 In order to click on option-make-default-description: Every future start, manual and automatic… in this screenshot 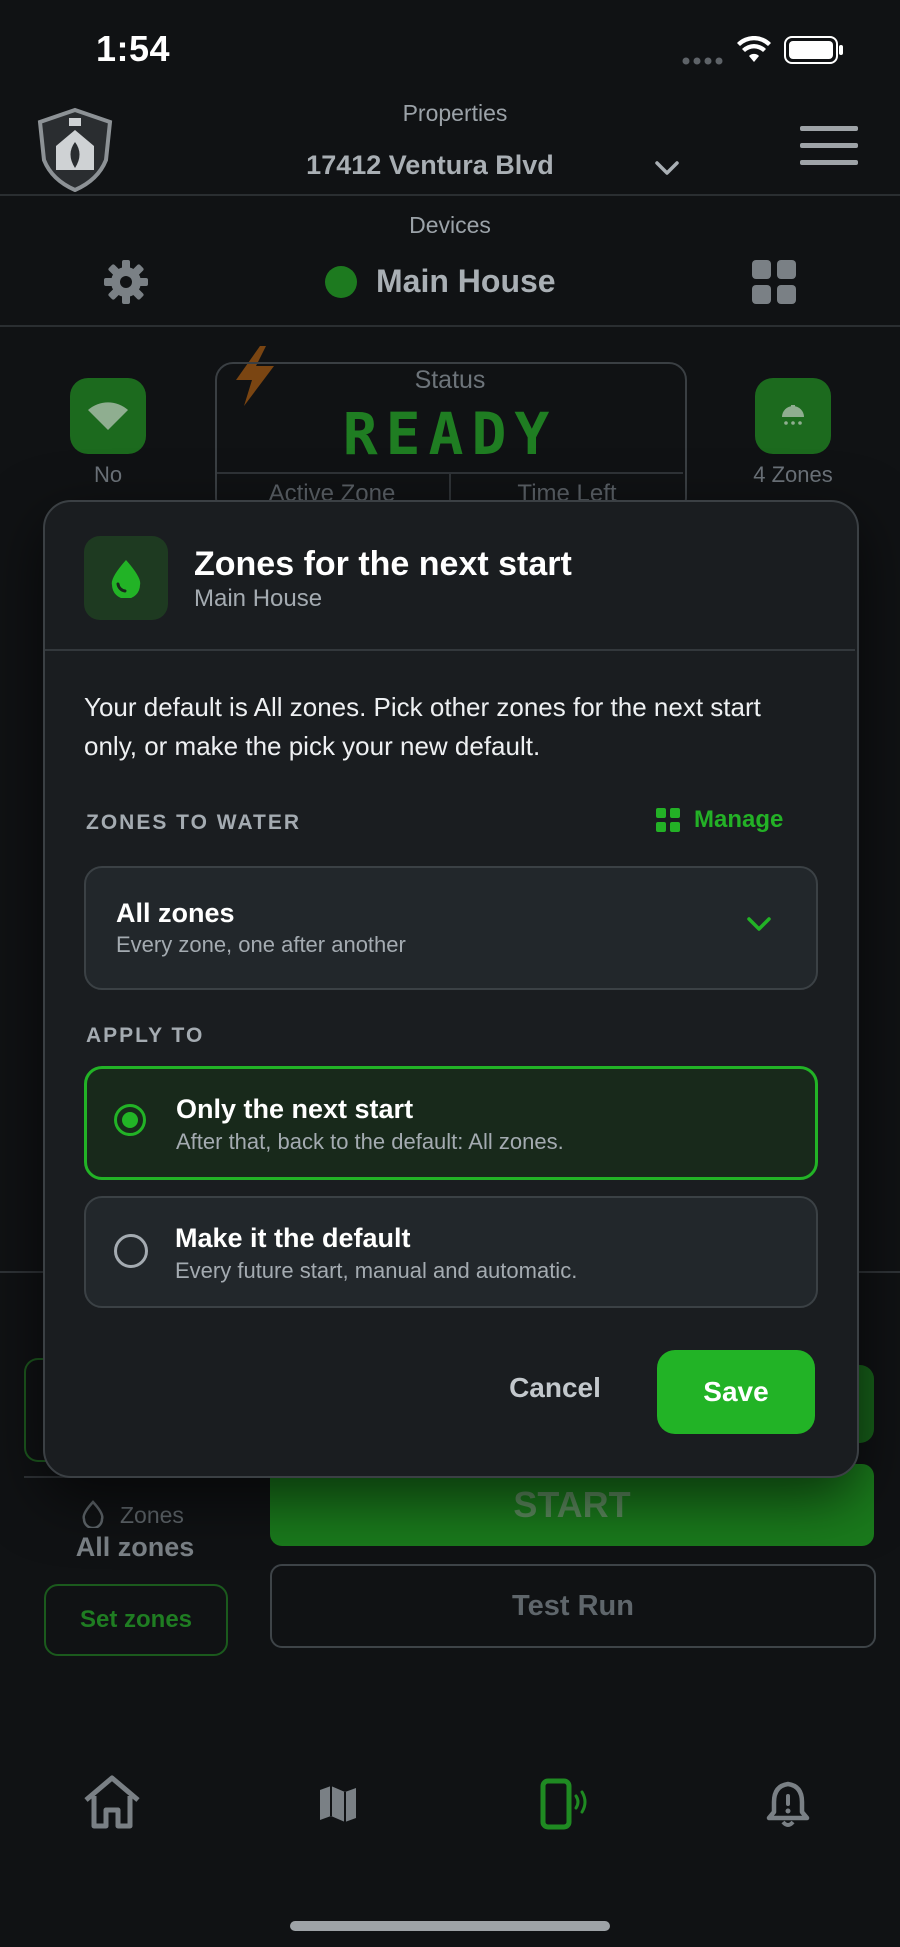, I will do `click(376, 1270)`.